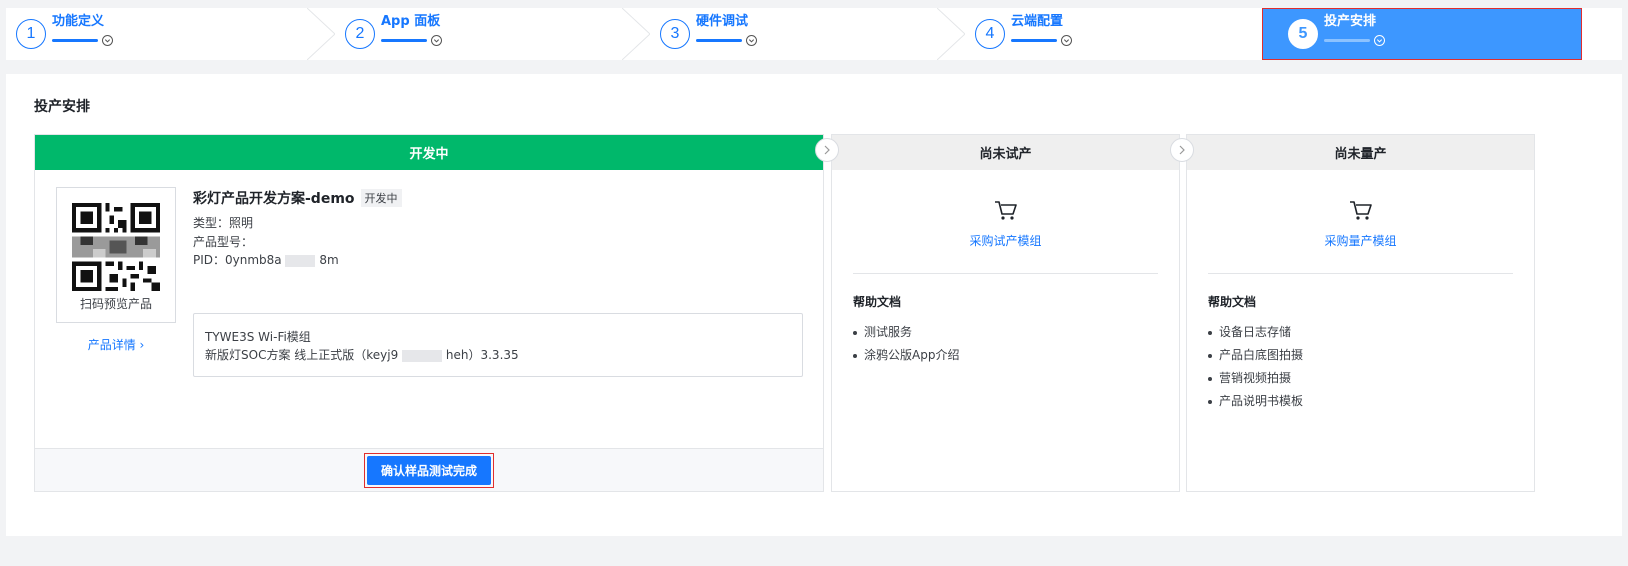  I want to click on step-number: 2, so click(360, 34).